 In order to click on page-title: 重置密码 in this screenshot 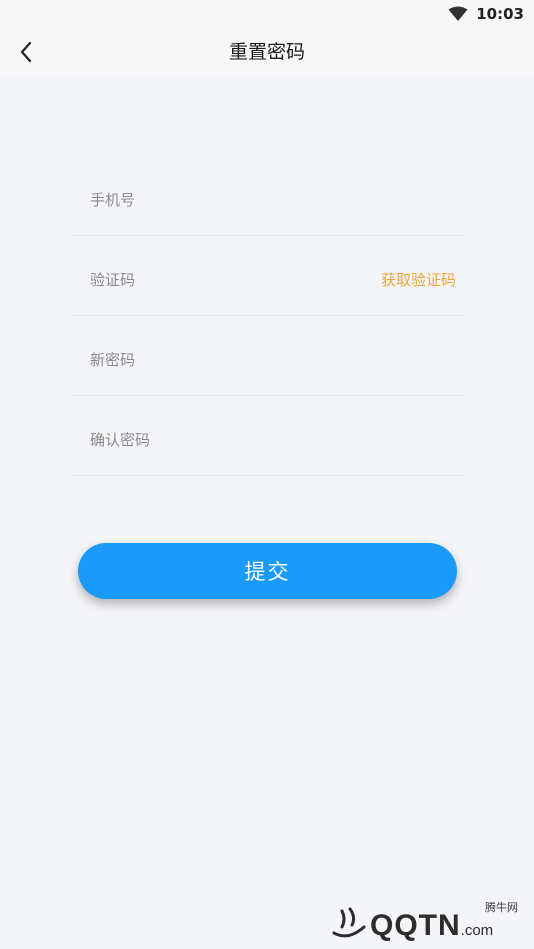, I will do `click(266, 52)`.